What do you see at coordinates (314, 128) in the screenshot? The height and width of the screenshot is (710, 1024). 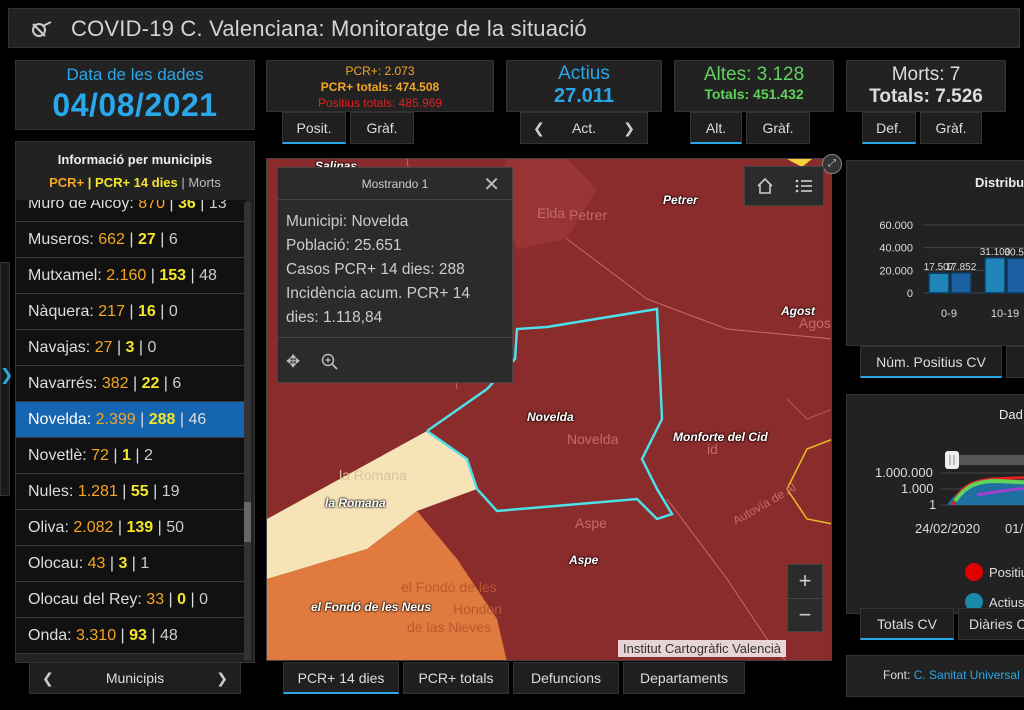 I see `tab-posit: Posit.` at bounding box center [314, 128].